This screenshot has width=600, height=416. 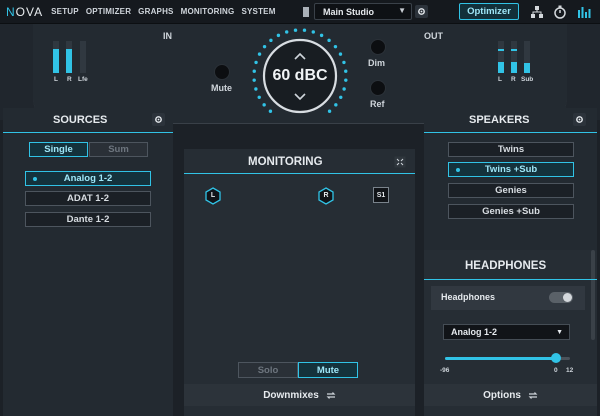 What do you see at coordinates (222, 72) in the screenshot?
I see `mute-button` at bounding box center [222, 72].